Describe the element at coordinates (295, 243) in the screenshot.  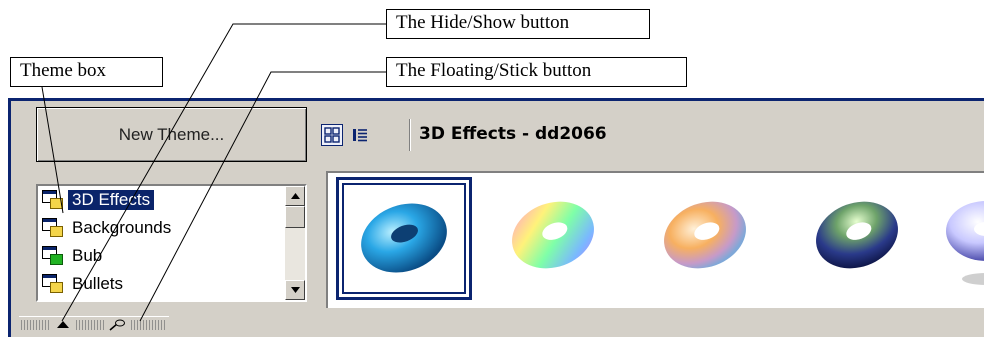
I see `theme-list-scrollbar` at that location.